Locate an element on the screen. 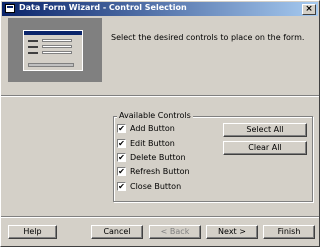 Image resolution: width=320 pixels, height=247 pixels. group-label: Available Controls is located at coordinates (155, 115).